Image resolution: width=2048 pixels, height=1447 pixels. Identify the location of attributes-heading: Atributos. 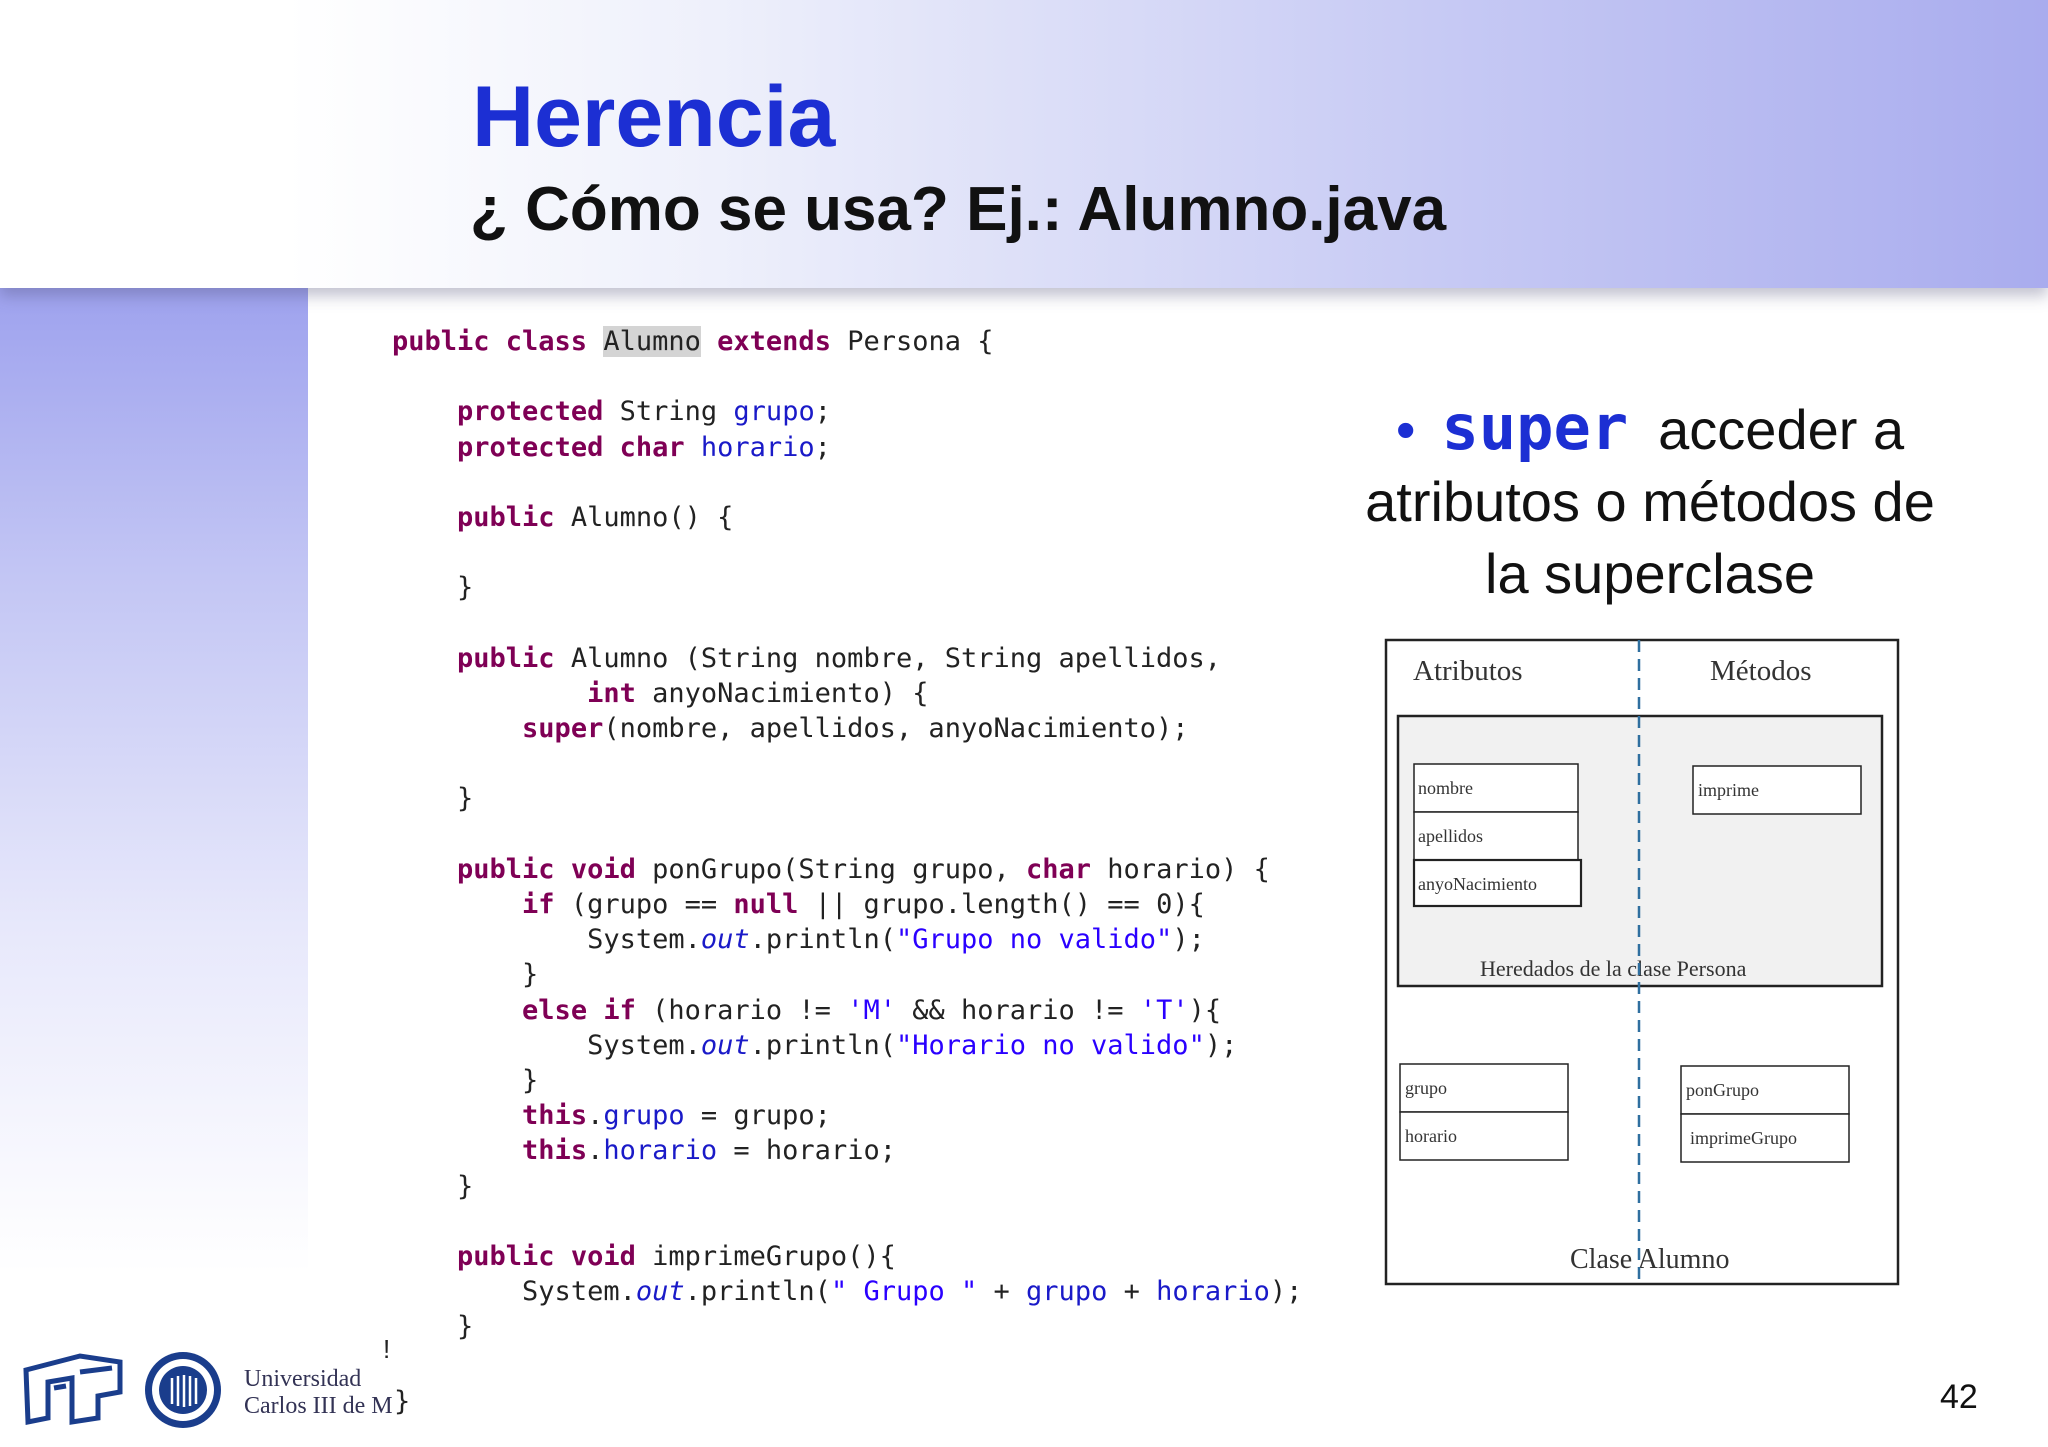
(1468, 671).